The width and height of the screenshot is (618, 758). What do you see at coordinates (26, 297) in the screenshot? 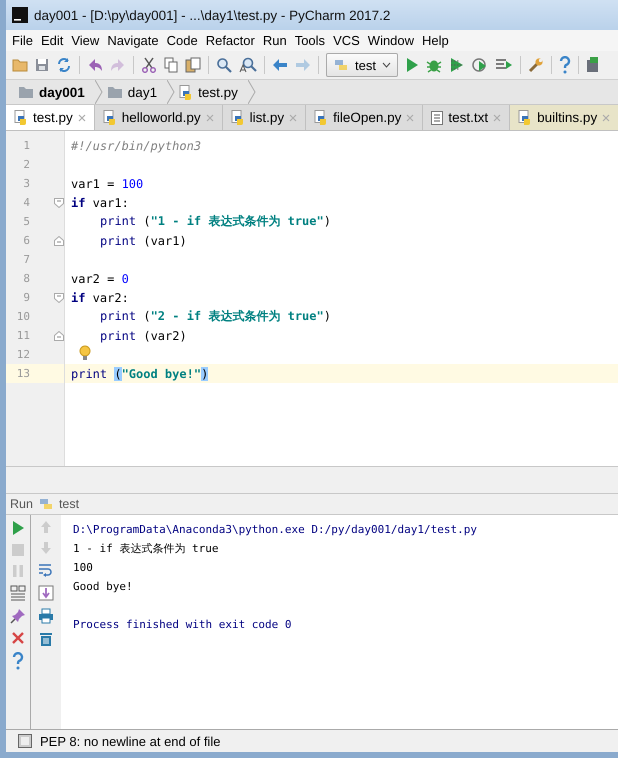
I see `line-number: 9` at bounding box center [26, 297].